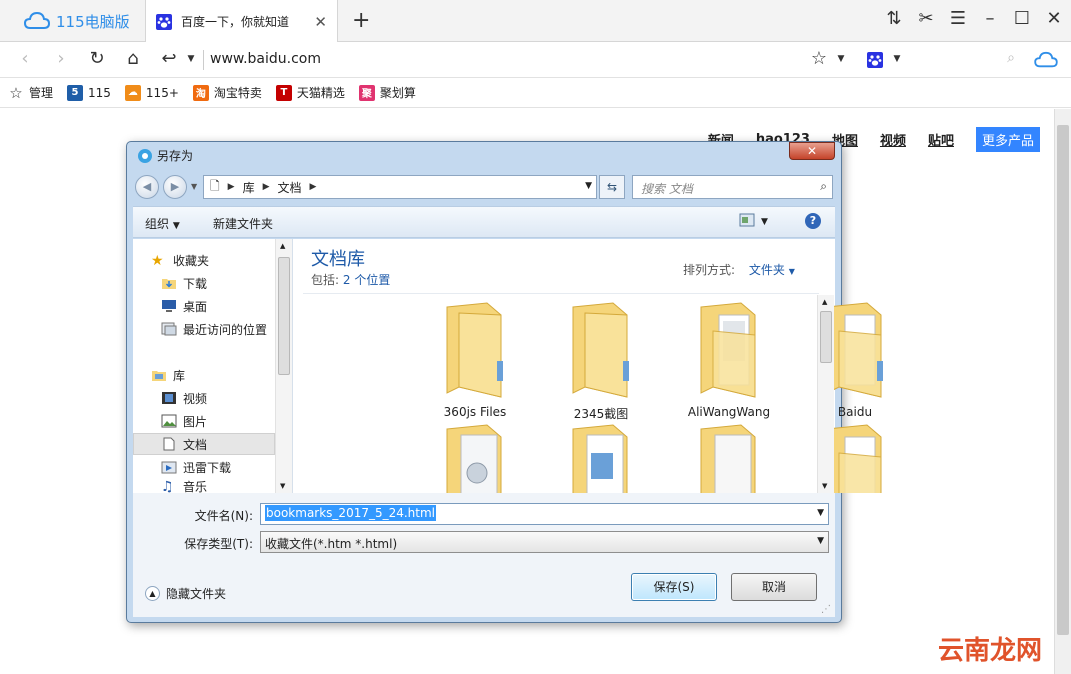 This screenshot has width=1071, height=674. Describe the element at coordinates (729, 361) in the screenshot. I see `folder-item: AliWangWang` at that location.